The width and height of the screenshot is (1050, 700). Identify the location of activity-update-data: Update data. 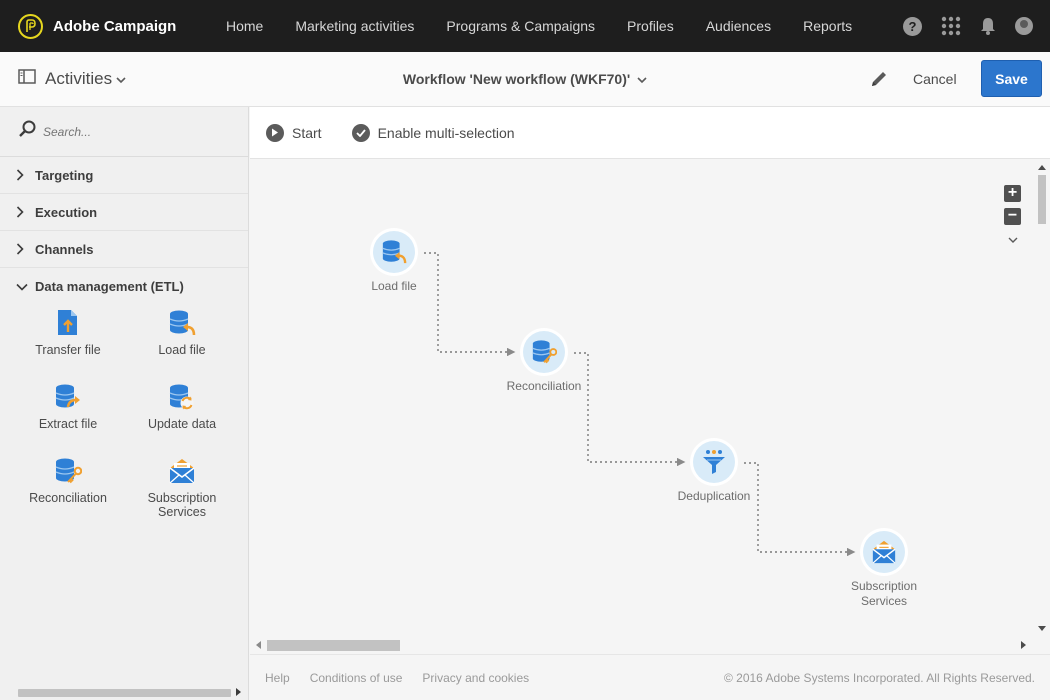
(182, 420).